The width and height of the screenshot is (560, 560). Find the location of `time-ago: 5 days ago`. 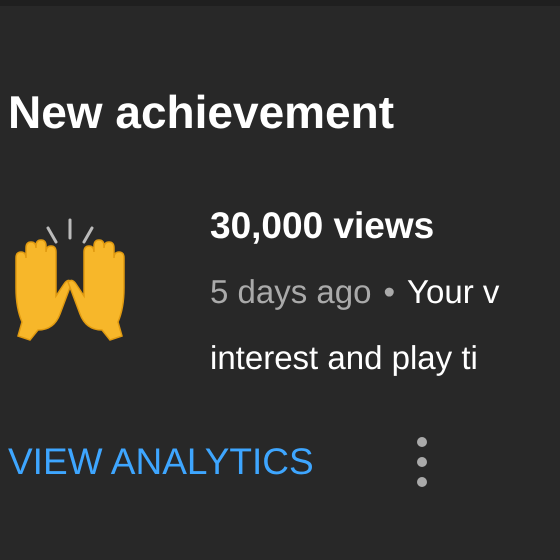

time-ago: 5 days ago is located at coordinates (291, 292).